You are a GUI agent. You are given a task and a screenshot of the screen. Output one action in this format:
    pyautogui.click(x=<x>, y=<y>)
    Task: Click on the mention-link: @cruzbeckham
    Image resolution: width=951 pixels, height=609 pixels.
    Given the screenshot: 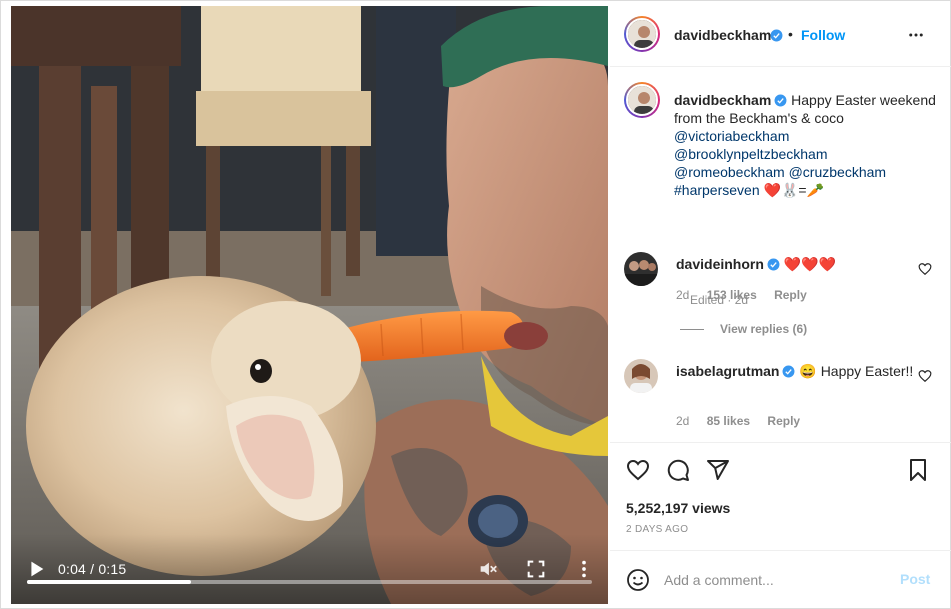 What is the action you would take?
    pyautogui.click(x=837, y=172)
    